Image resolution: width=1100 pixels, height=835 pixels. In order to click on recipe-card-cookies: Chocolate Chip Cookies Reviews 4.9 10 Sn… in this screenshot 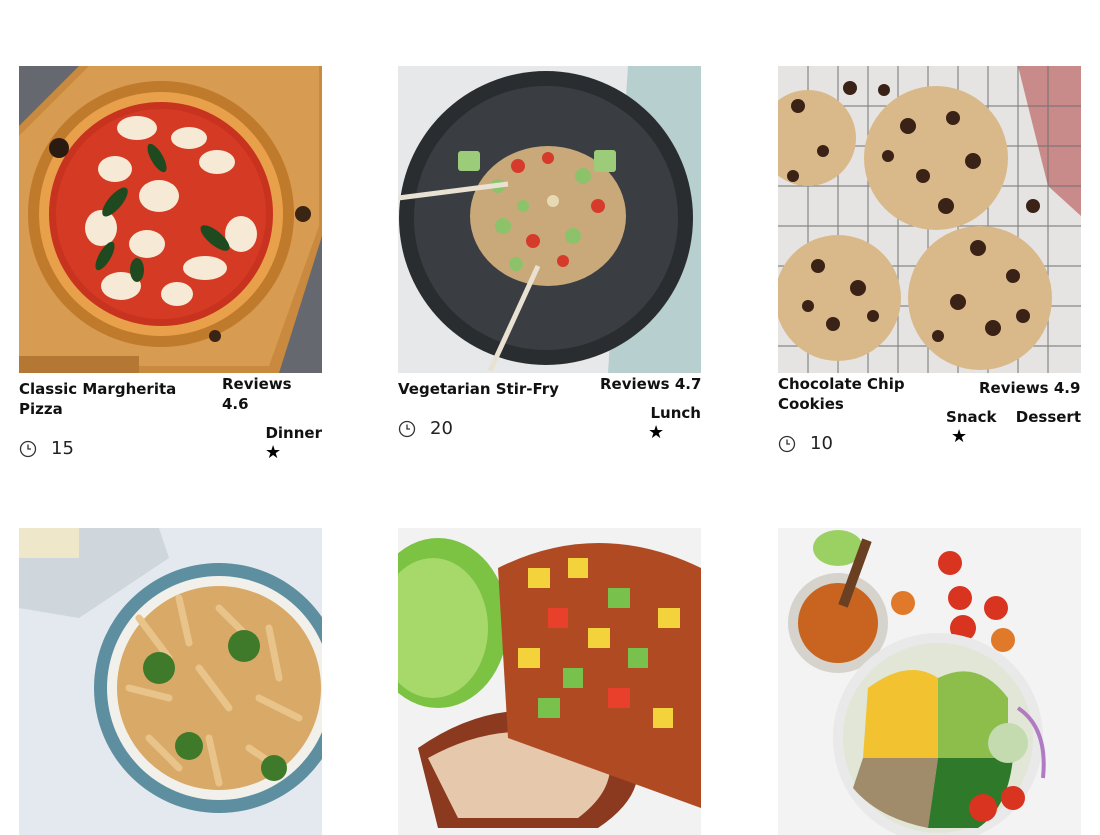, I will do `click(929, 271)`.